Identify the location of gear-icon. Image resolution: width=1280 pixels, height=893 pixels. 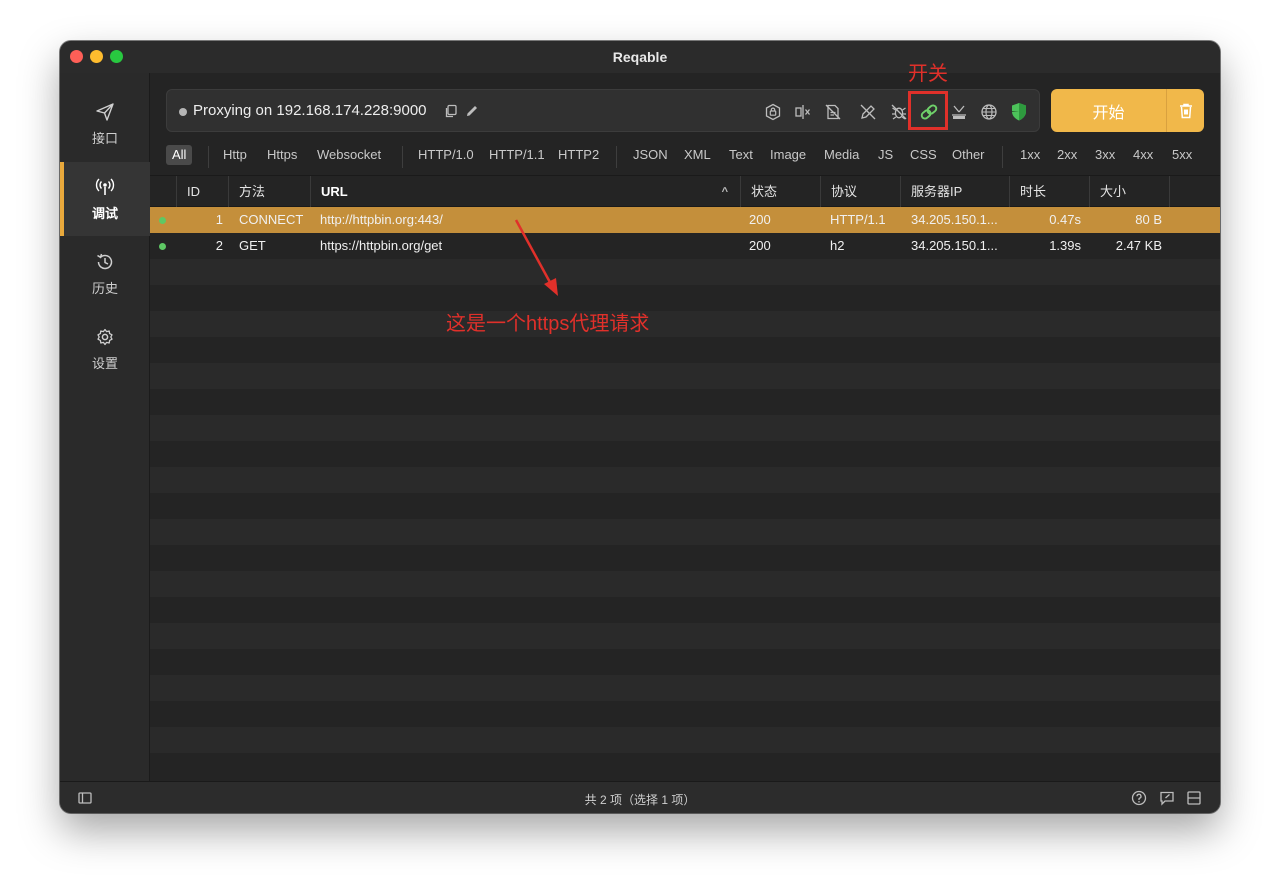
(105, 336).